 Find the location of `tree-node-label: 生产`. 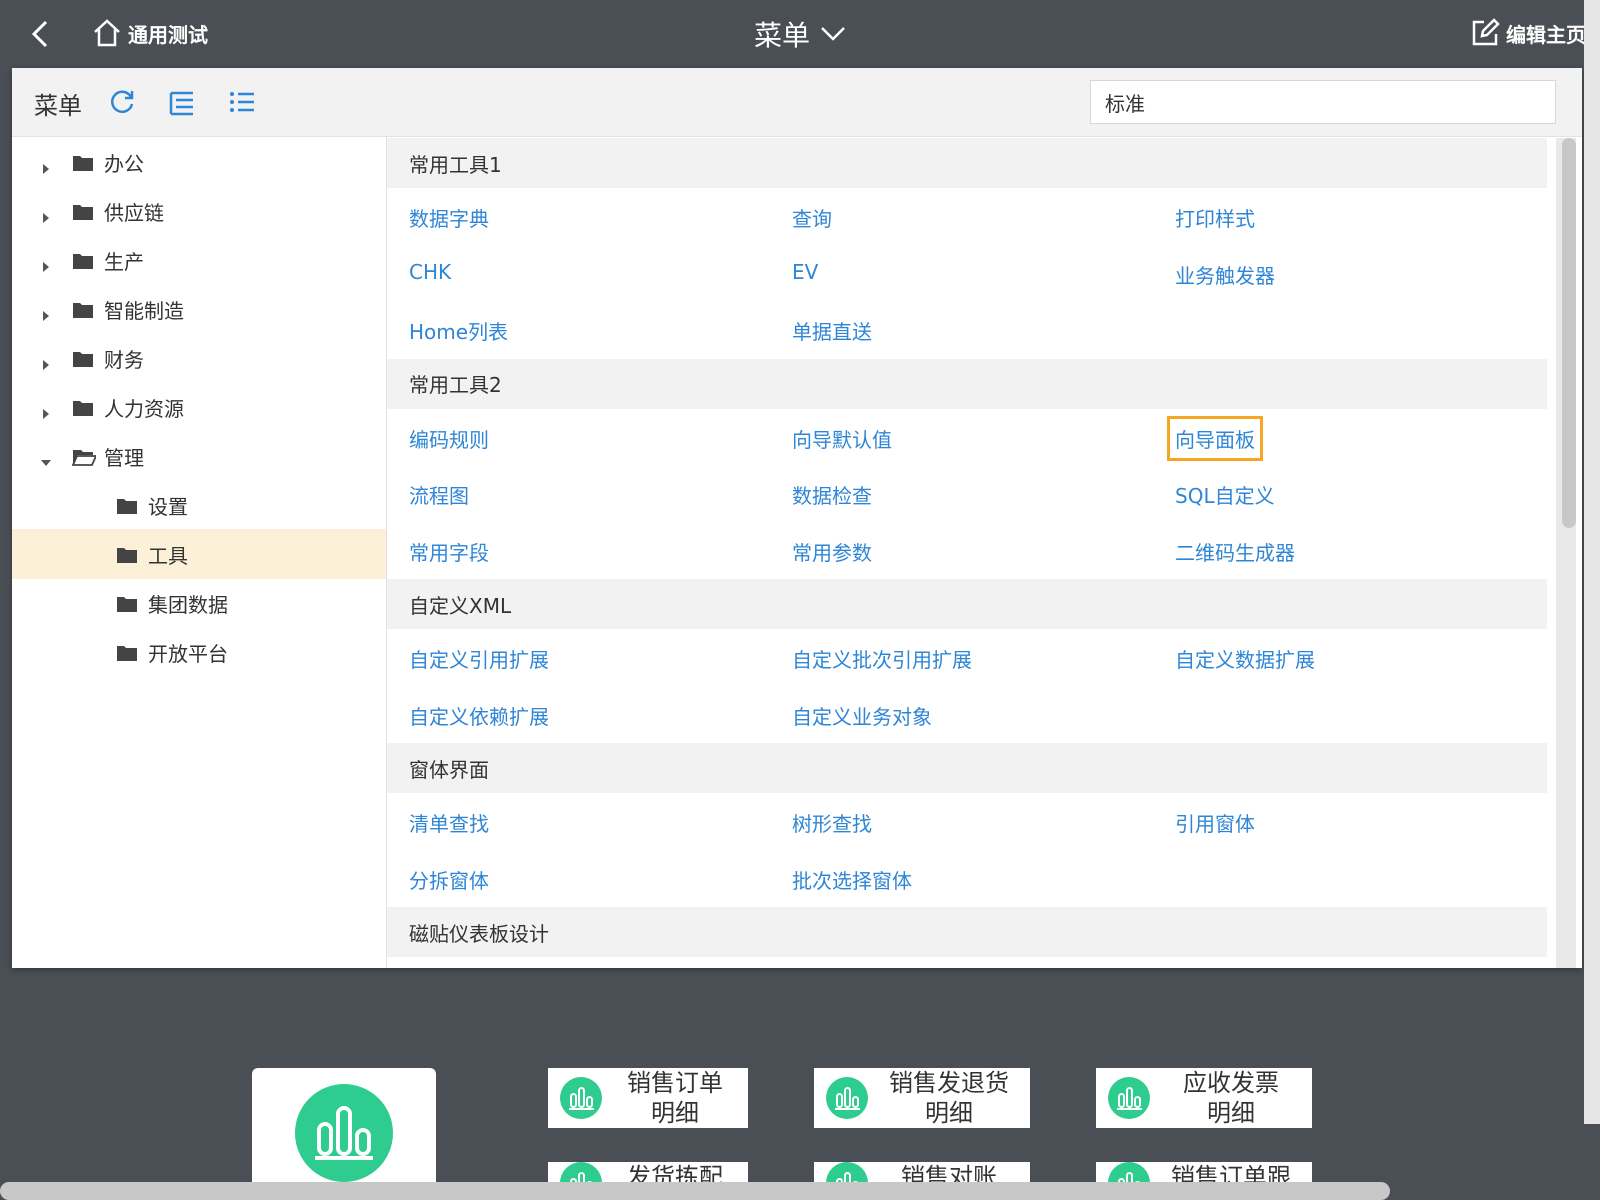

tree-node-label: 生产 is located at coordinates (124, 261).